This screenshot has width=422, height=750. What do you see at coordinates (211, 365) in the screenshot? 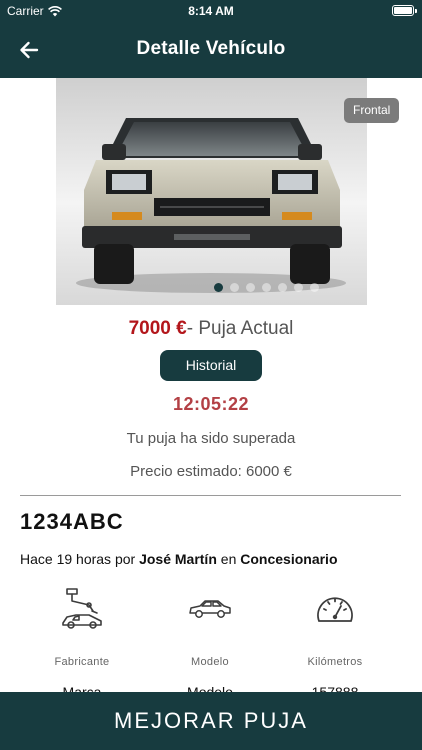
I see `history-button: Historial` at bounding box center [211, 365].